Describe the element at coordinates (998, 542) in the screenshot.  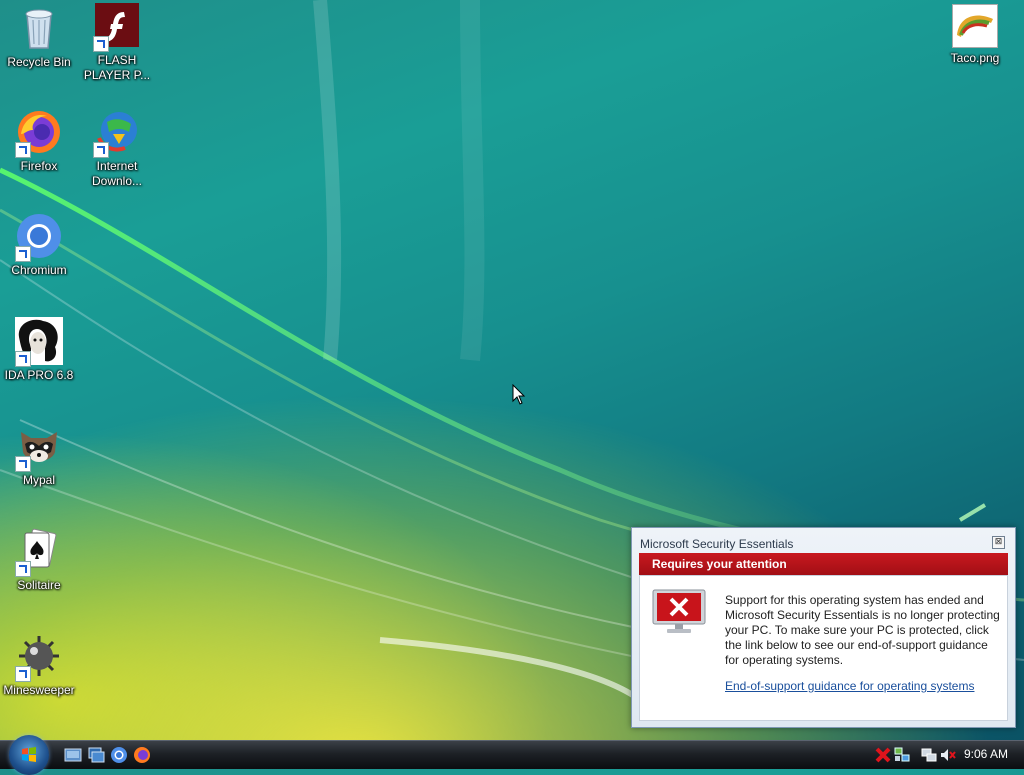
I see `close-button: ⊠` at that location.